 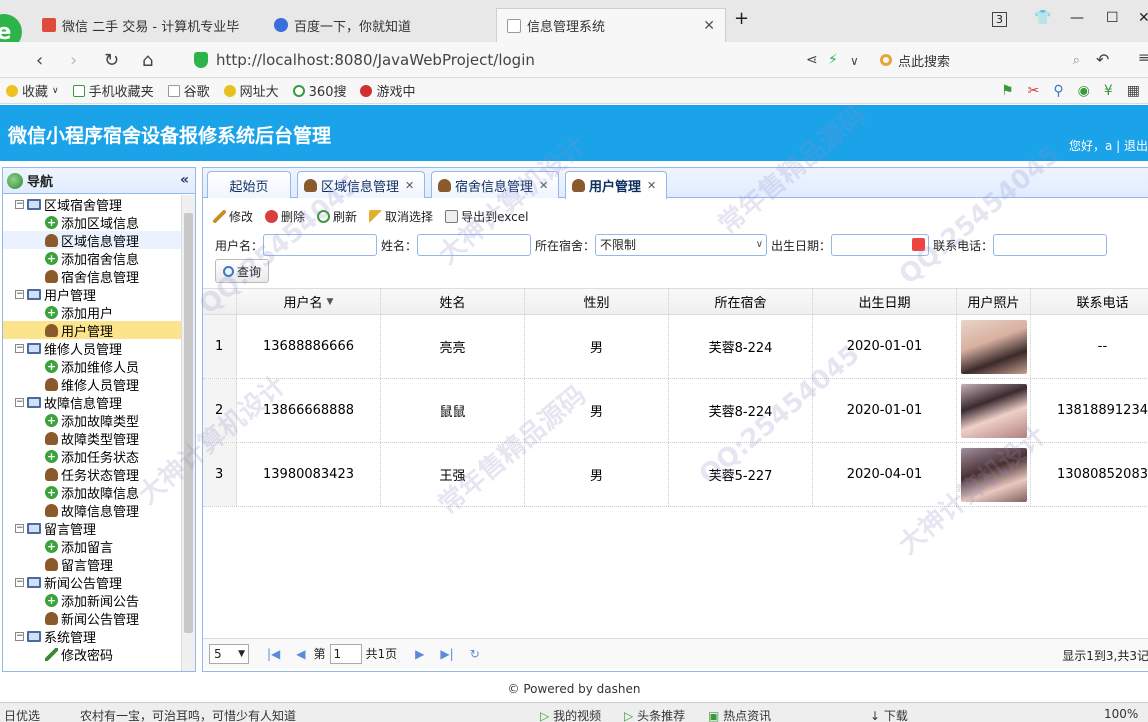 I want to click on shirt-icon: 👕, so click(x=1042, y=18).